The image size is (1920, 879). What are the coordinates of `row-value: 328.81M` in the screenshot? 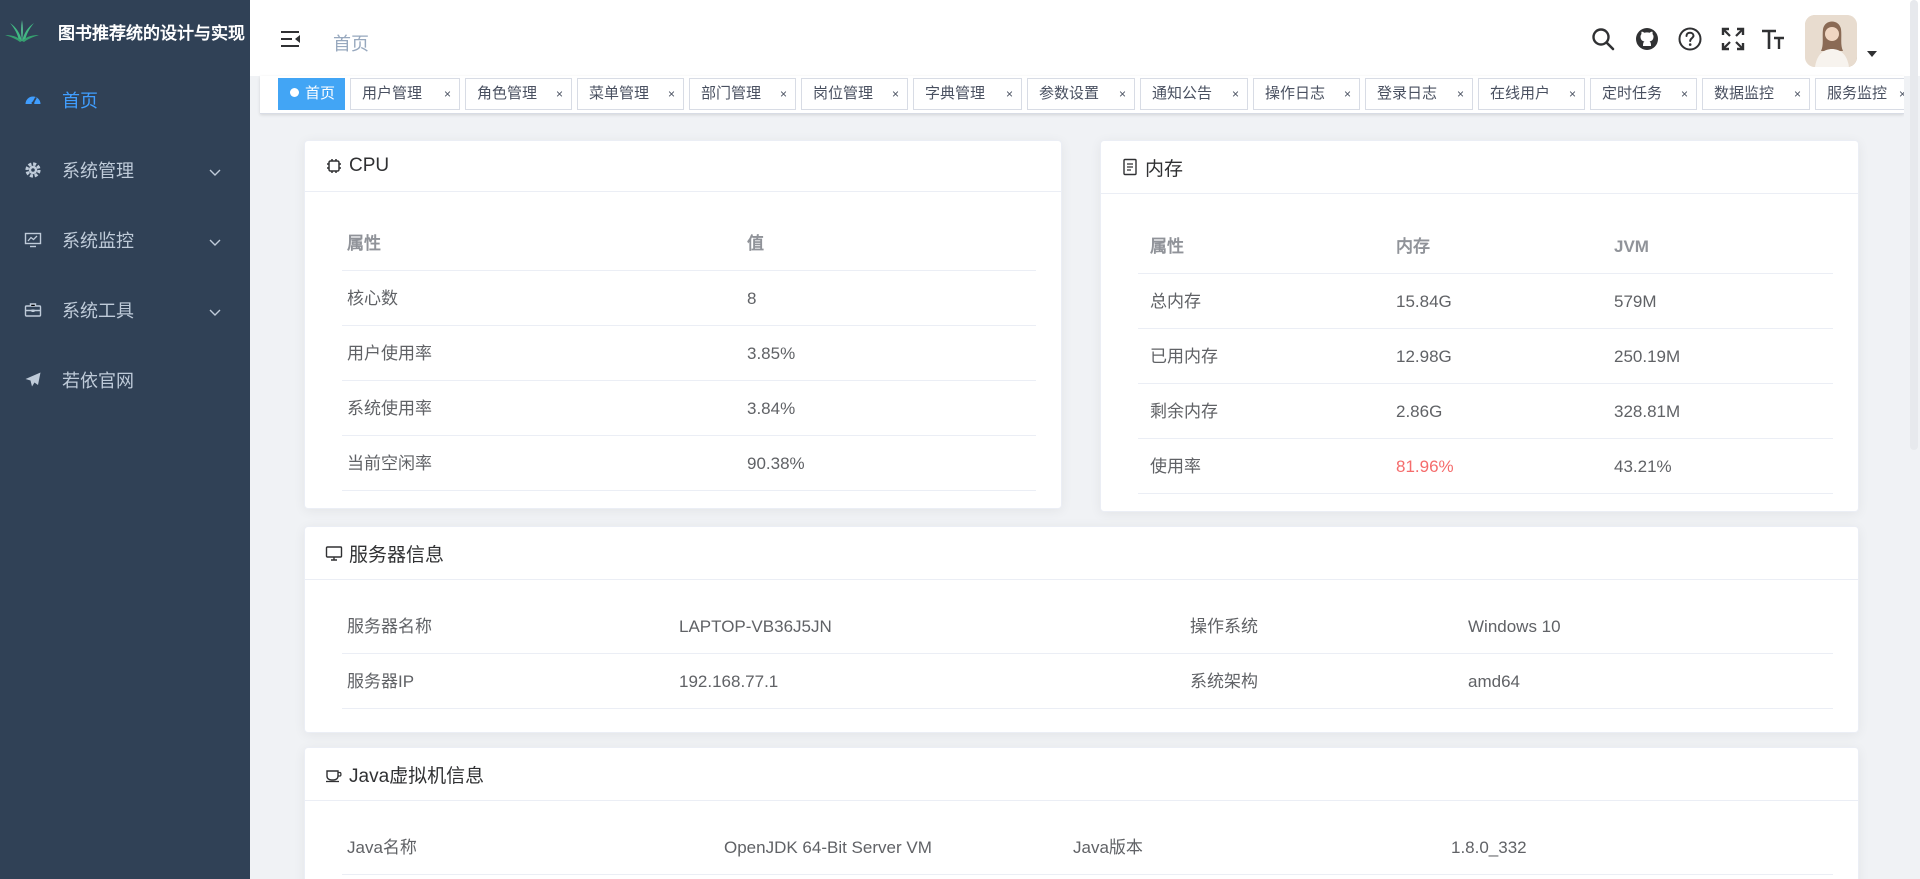 It's located at (1647, 411).